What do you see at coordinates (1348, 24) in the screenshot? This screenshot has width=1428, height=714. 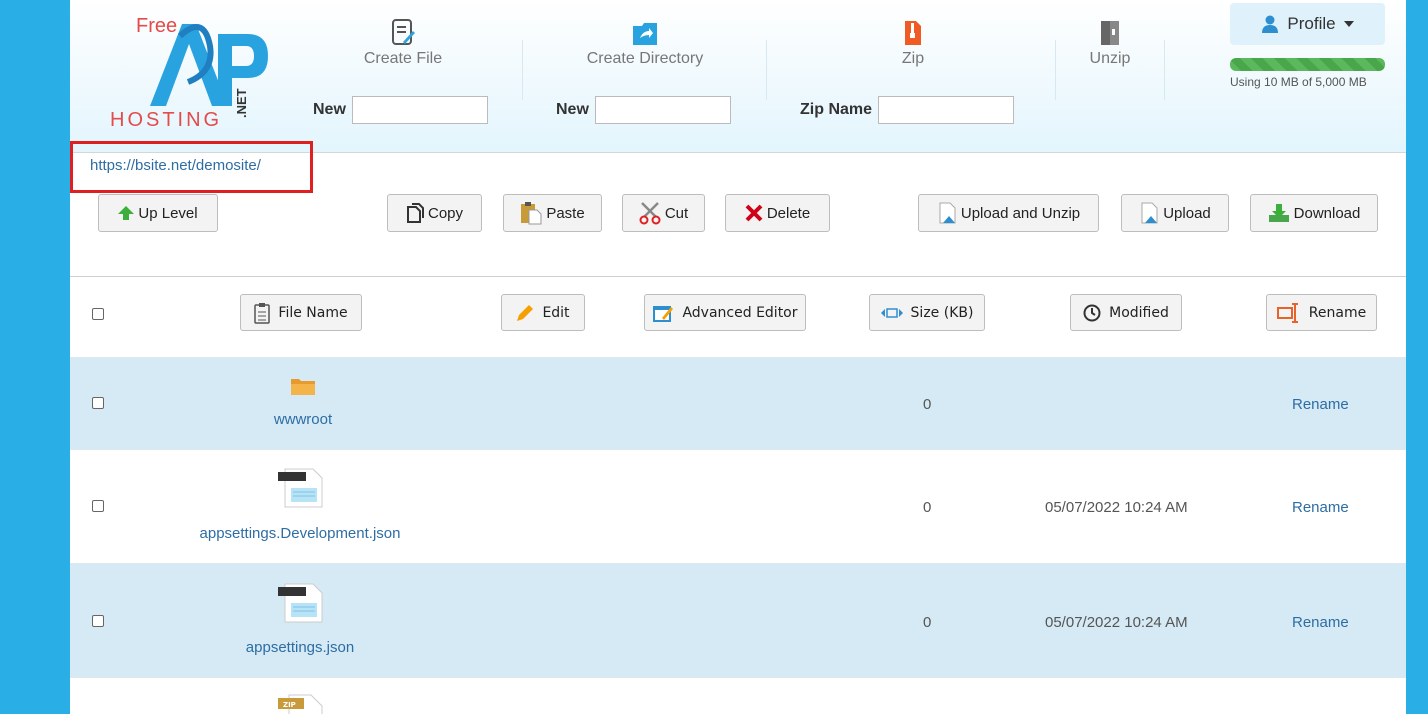 I see `caret-down-icon` at bounding box center [1348, 24].